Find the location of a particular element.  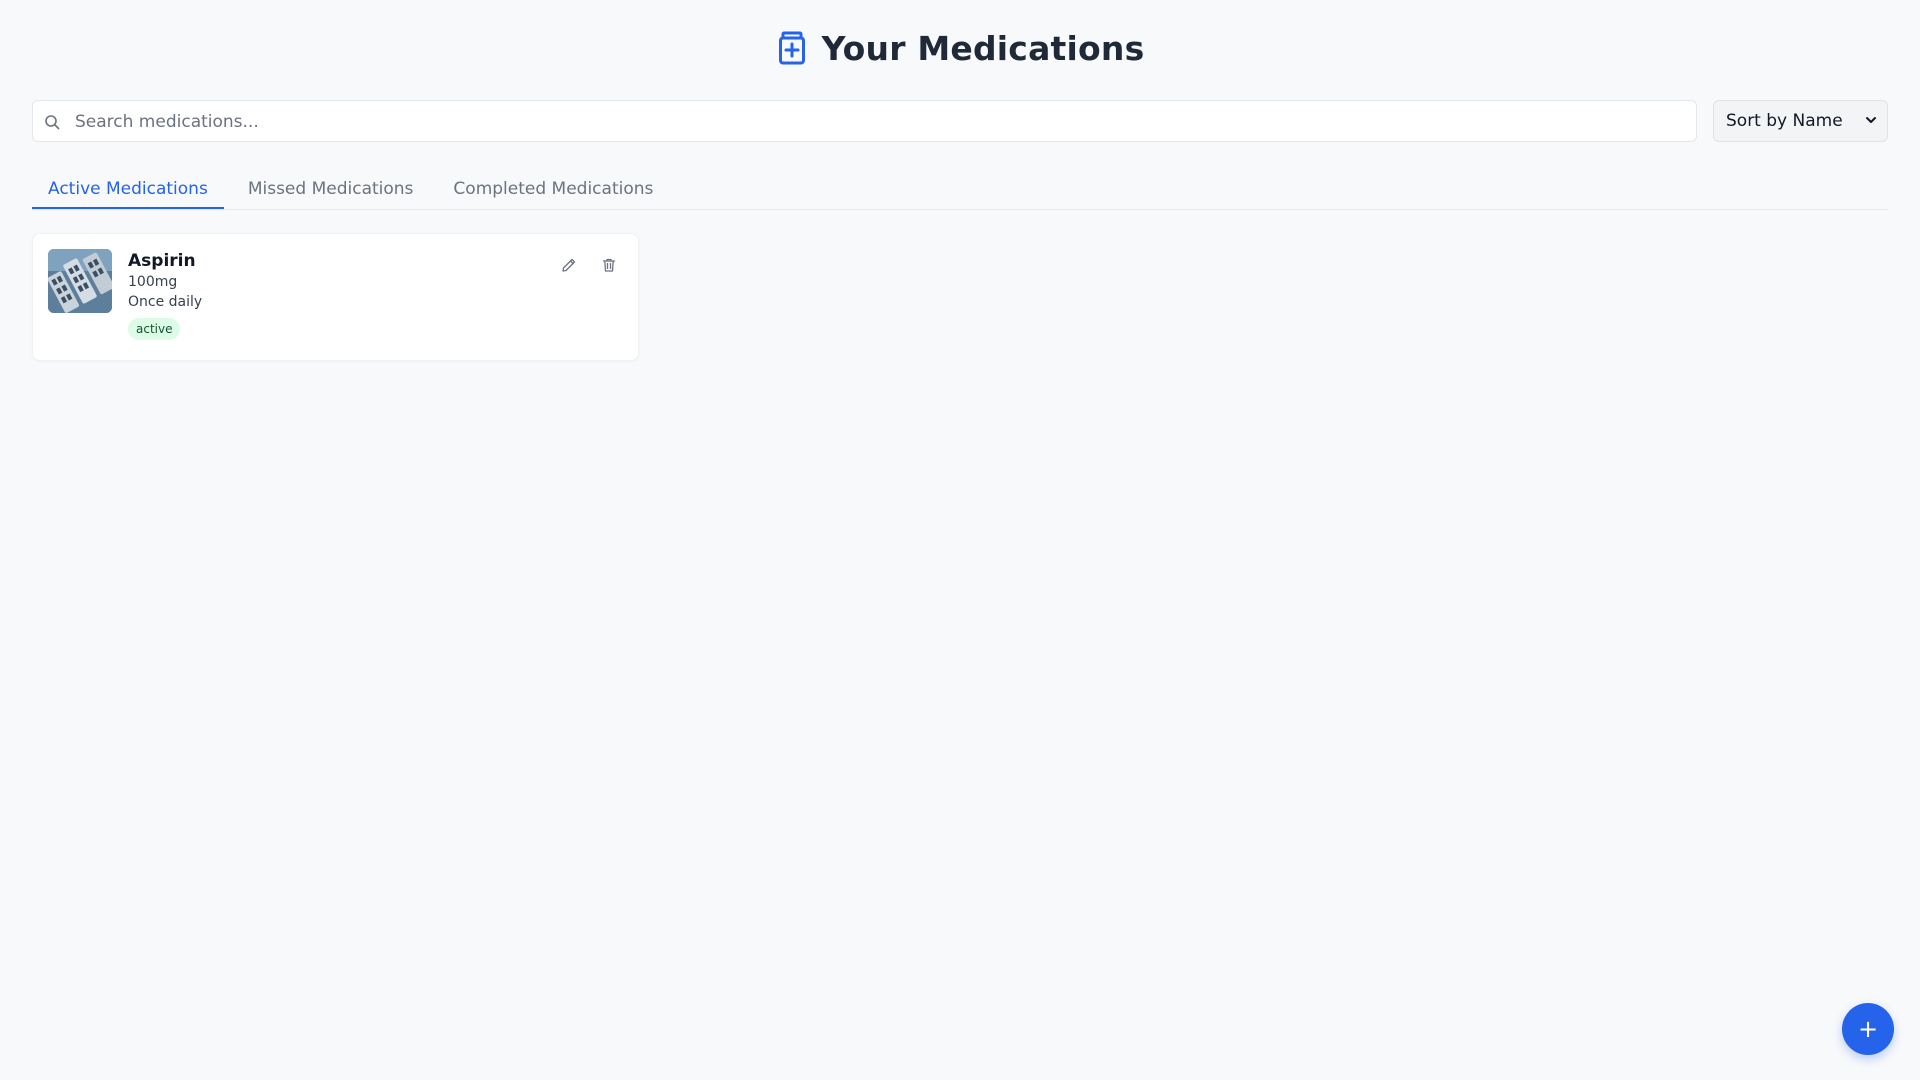

medication-frequency: Once daily is located at coordinates (165, 302).